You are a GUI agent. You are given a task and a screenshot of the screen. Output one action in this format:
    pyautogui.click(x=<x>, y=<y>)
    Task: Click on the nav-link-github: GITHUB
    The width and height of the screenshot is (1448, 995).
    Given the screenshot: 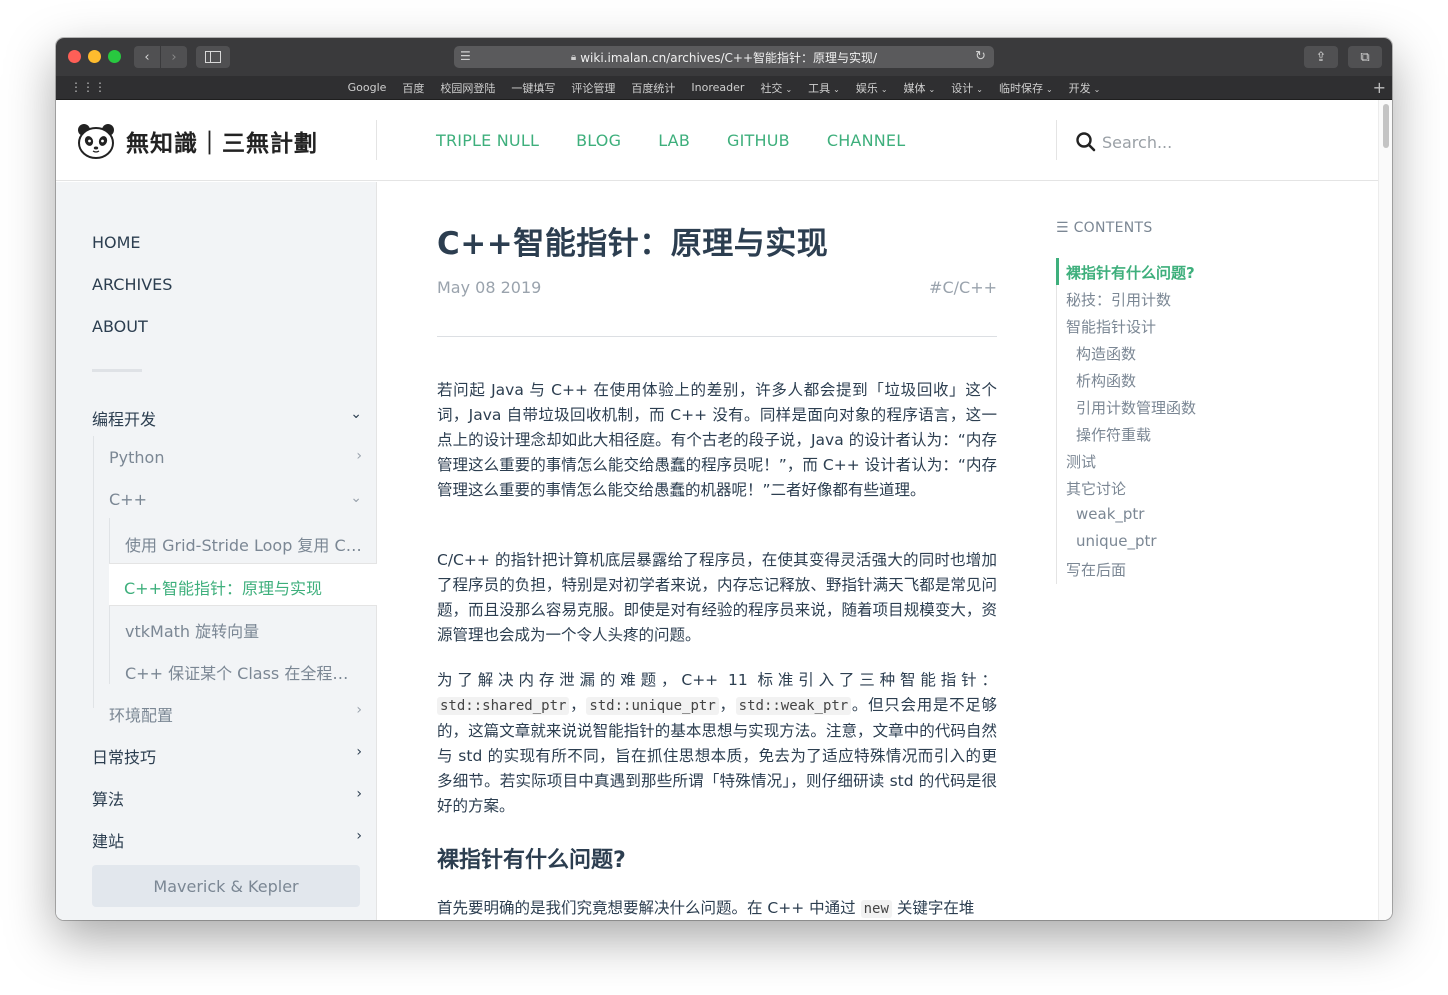 What is the action you would take?
    pyautogui.click(x=758, y=140)
    